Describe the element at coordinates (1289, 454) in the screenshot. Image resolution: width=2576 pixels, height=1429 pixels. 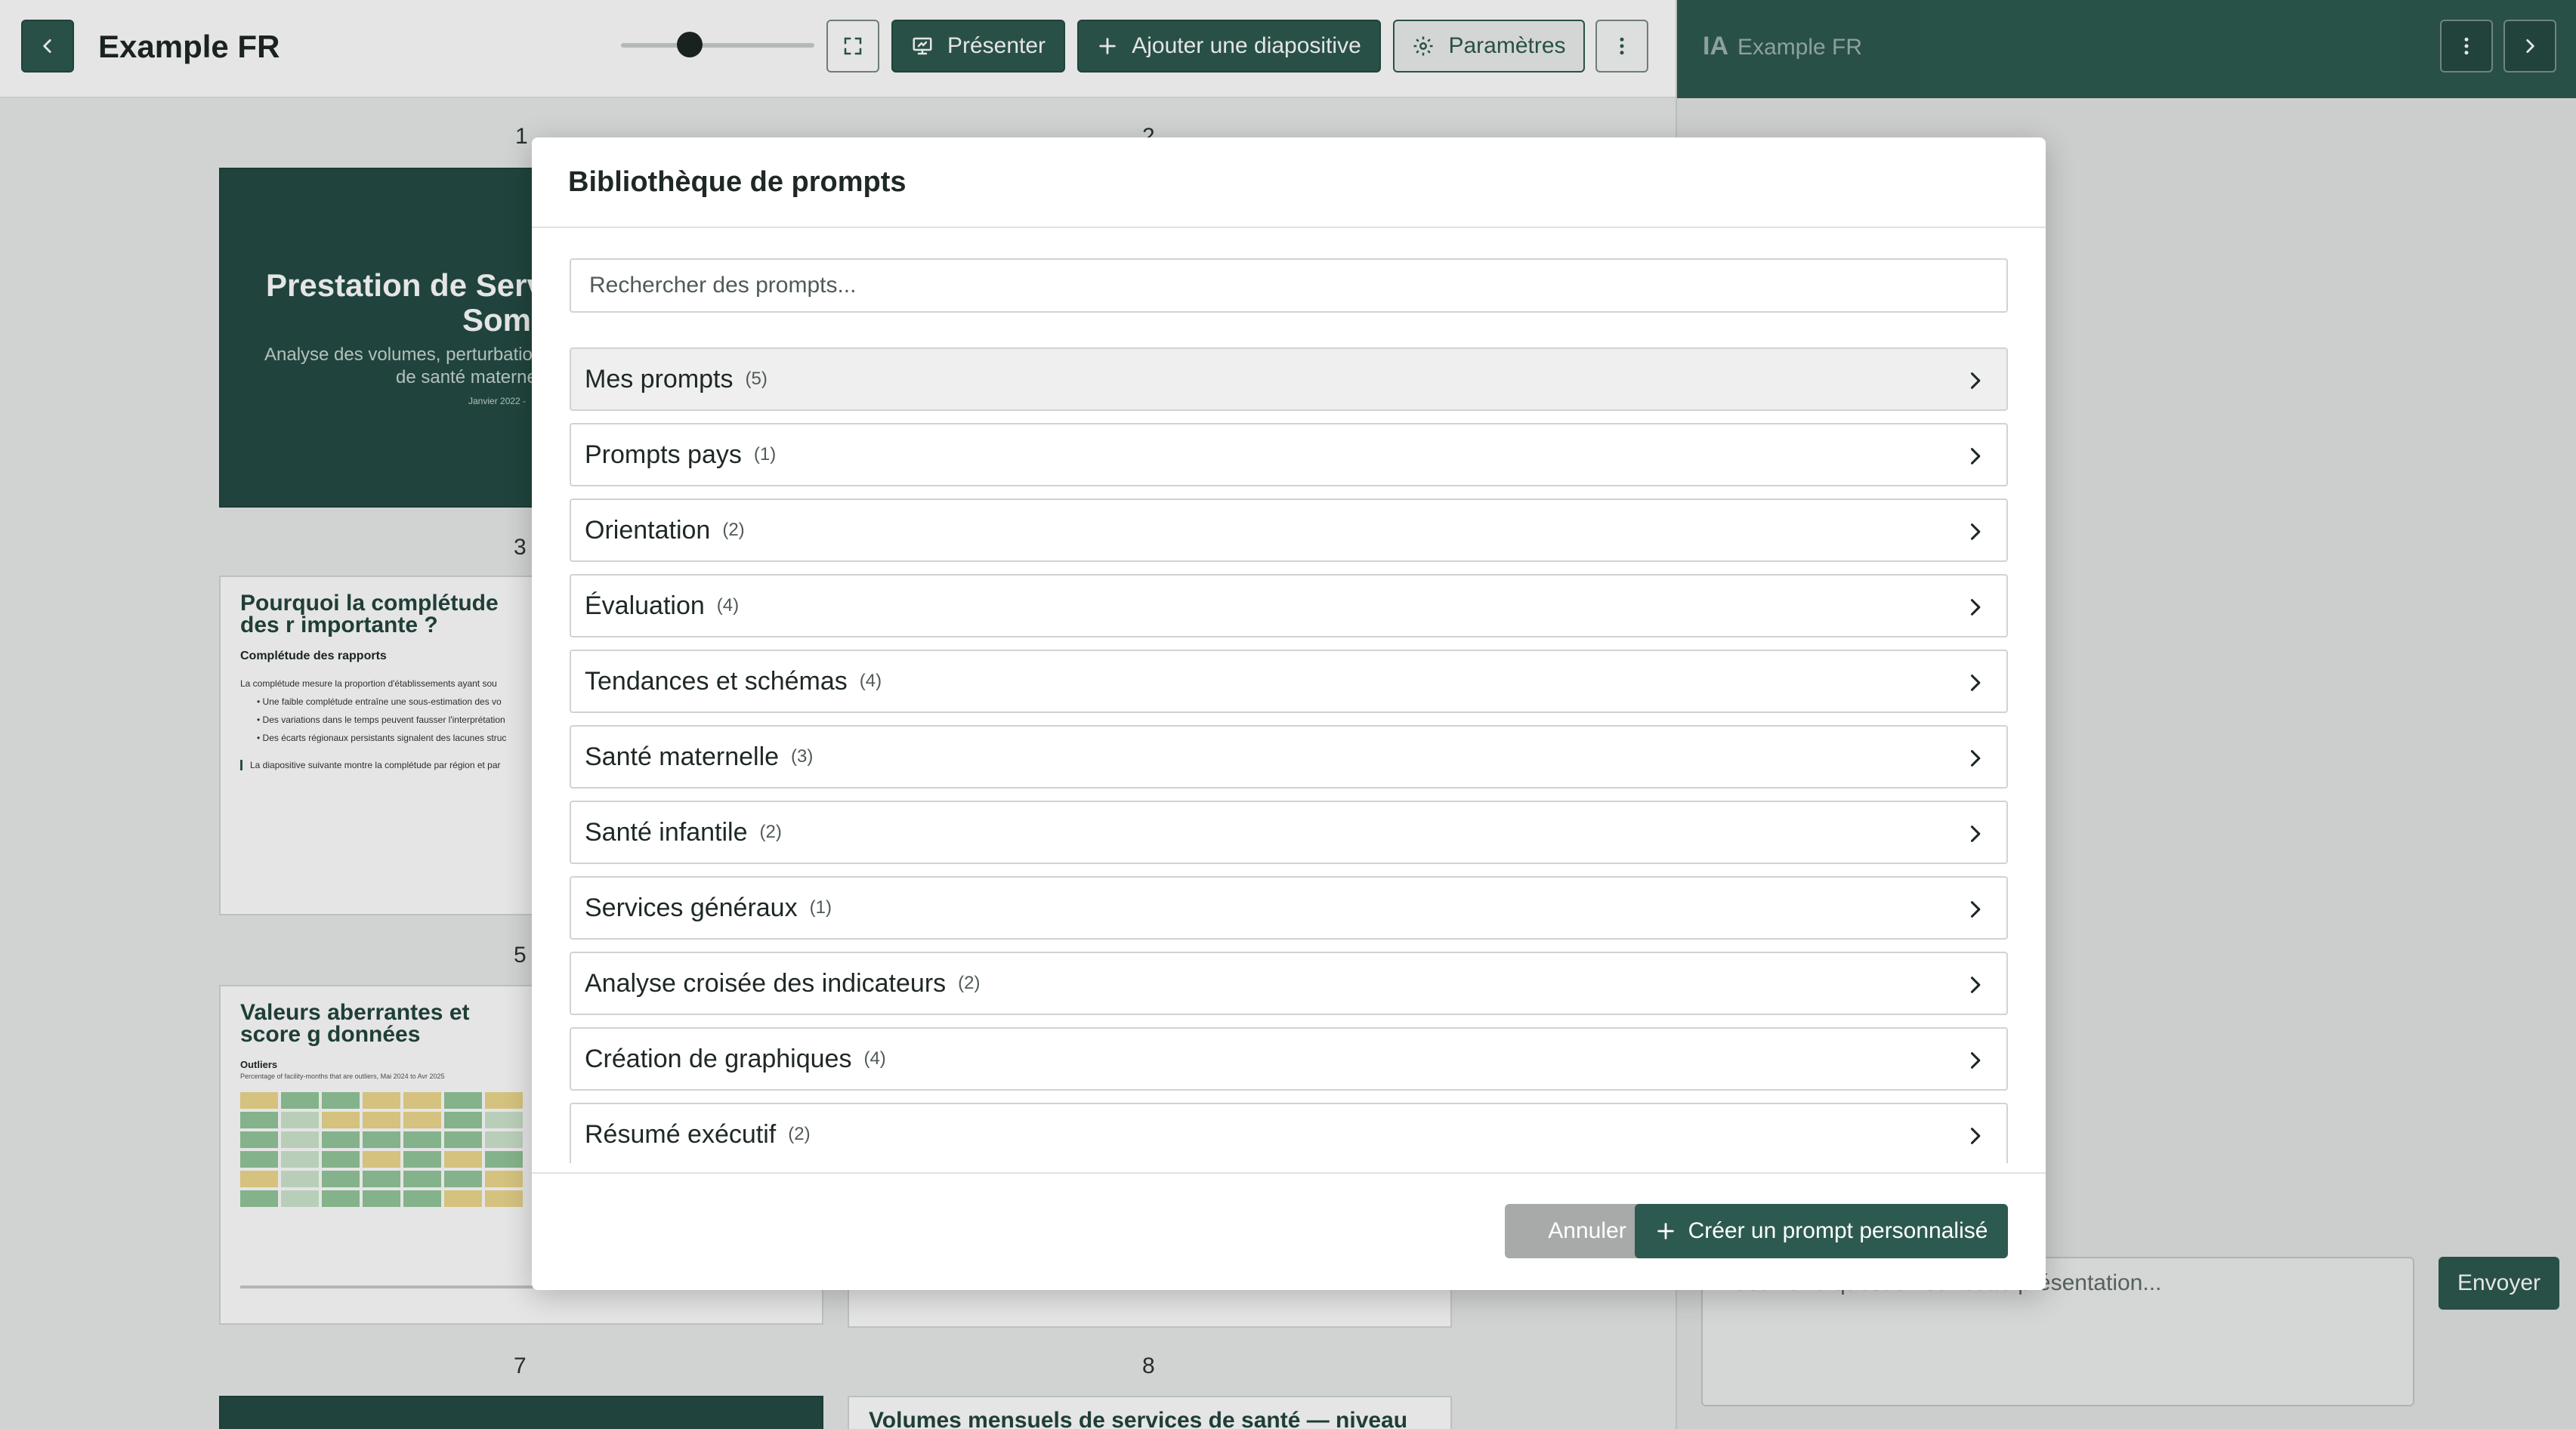
I see `category-row-prompts-pays: Prompts pays (1)` at that location.